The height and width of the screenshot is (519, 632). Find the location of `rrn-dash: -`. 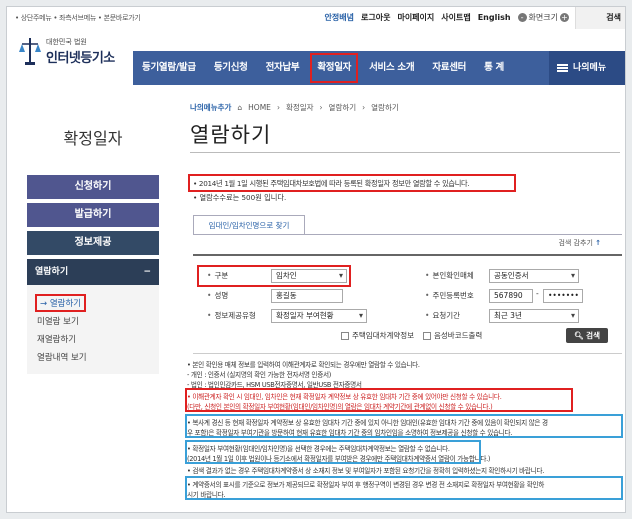

rrn-dash: - is located at coordinates (537, 293).